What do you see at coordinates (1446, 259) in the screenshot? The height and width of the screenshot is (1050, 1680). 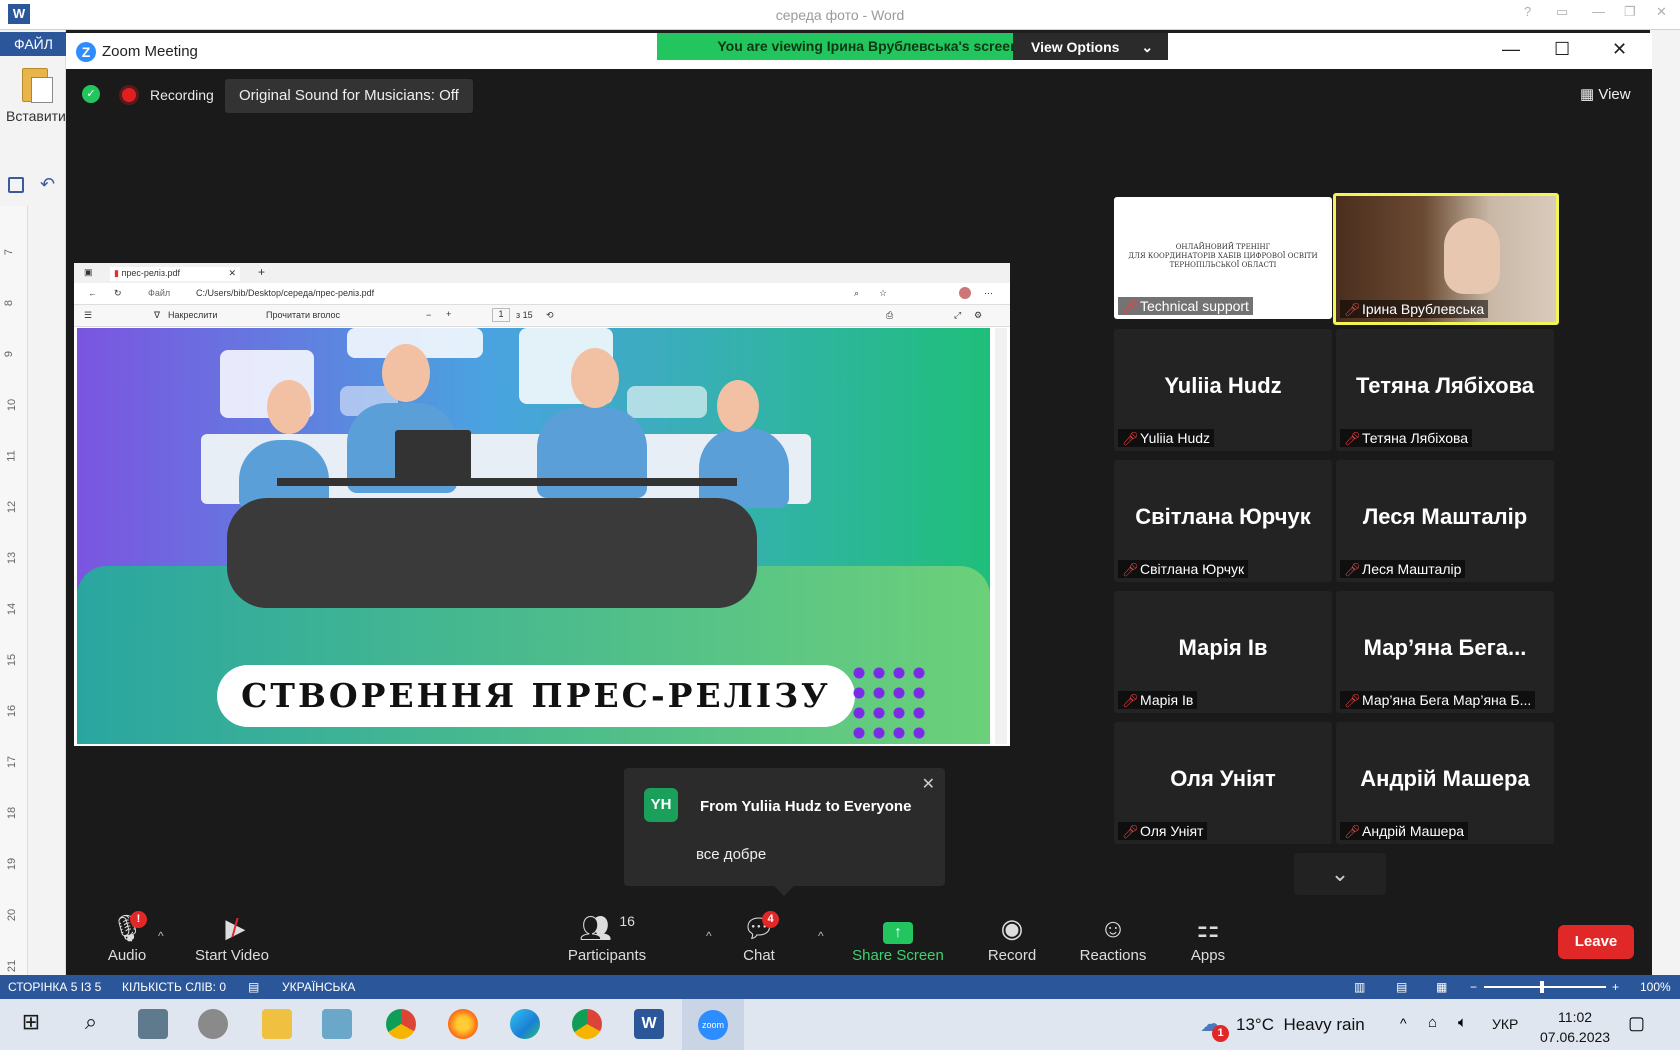 I see `participant-tile-active-speaker: 🎤︎ Ірина Врублевська` at bounding box center [1446, 259].